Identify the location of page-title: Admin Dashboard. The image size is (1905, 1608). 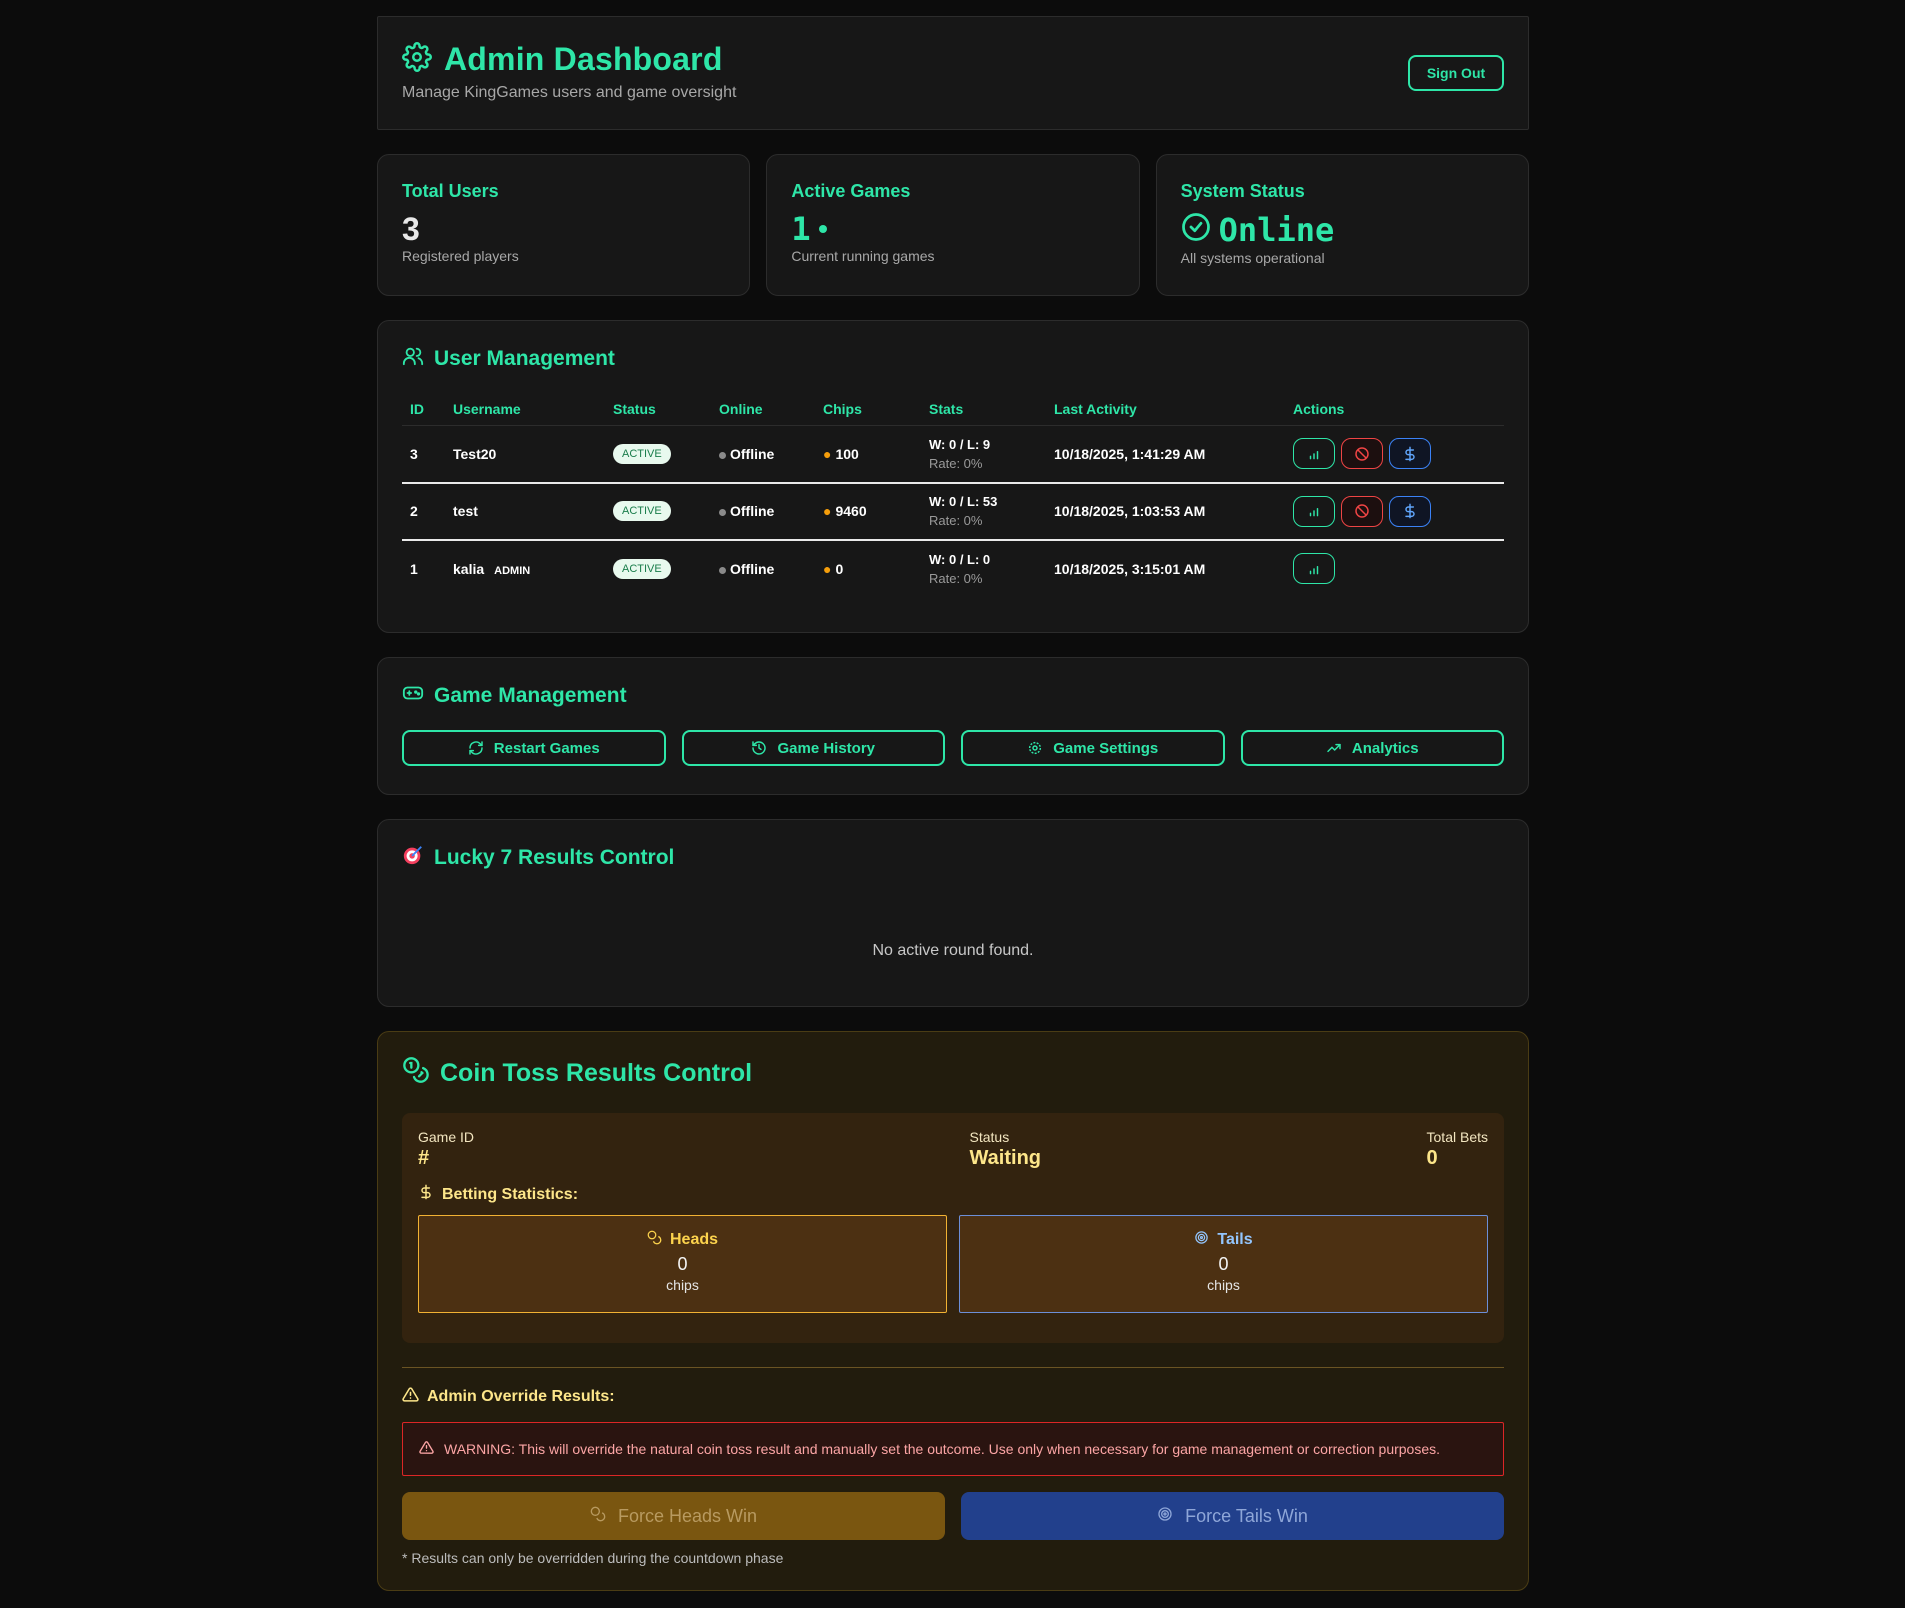
(583, 59).